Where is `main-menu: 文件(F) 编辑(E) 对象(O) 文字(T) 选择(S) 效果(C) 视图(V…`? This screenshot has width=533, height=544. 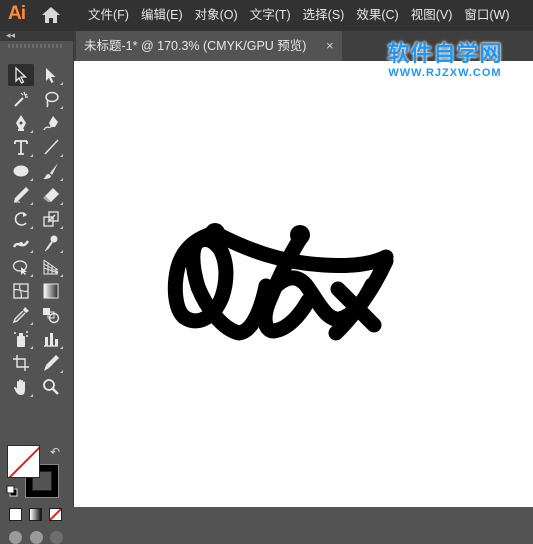
main-menu: 文件(F) 编辑(E) 对象(O) 文字(T) 选择(S) 效果(C) 视图(V… is located at coordinates (299, 15).